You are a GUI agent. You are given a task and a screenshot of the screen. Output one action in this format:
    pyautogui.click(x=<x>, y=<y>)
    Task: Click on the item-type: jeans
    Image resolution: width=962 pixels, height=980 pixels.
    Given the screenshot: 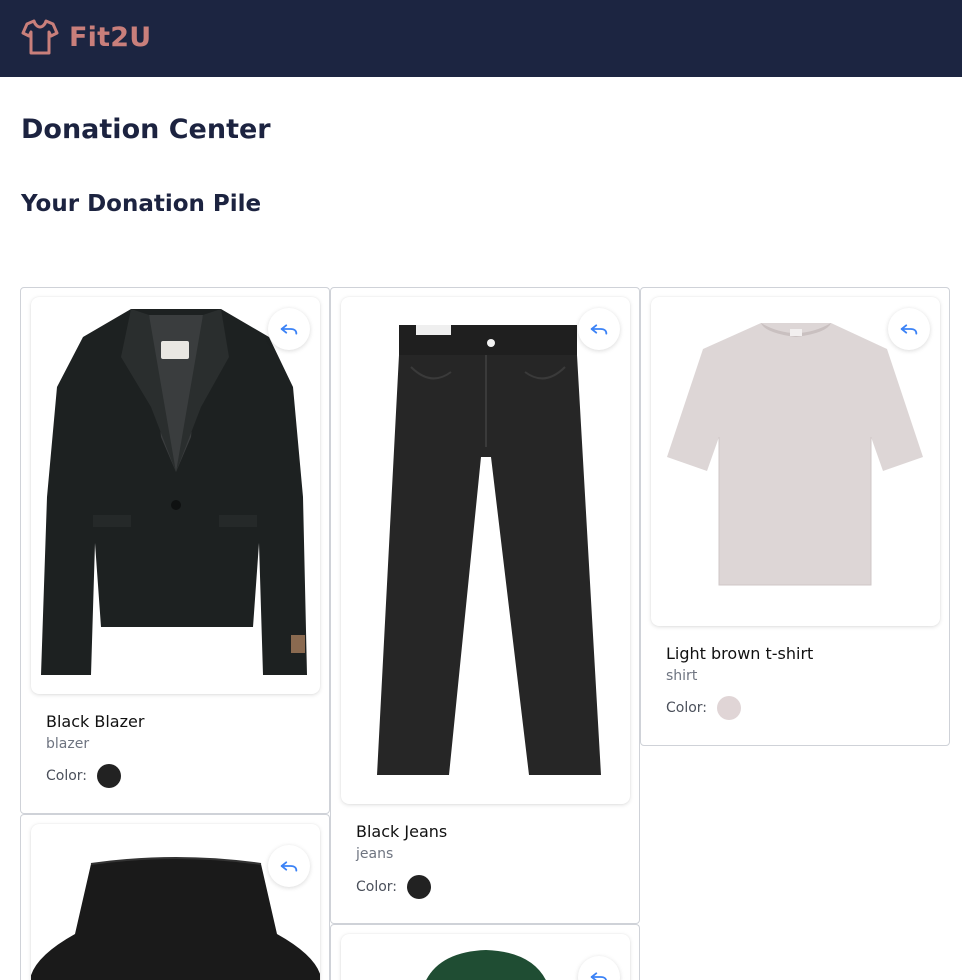 What is the action you would take?
    pyautogui.click(x=375, y=854)
    